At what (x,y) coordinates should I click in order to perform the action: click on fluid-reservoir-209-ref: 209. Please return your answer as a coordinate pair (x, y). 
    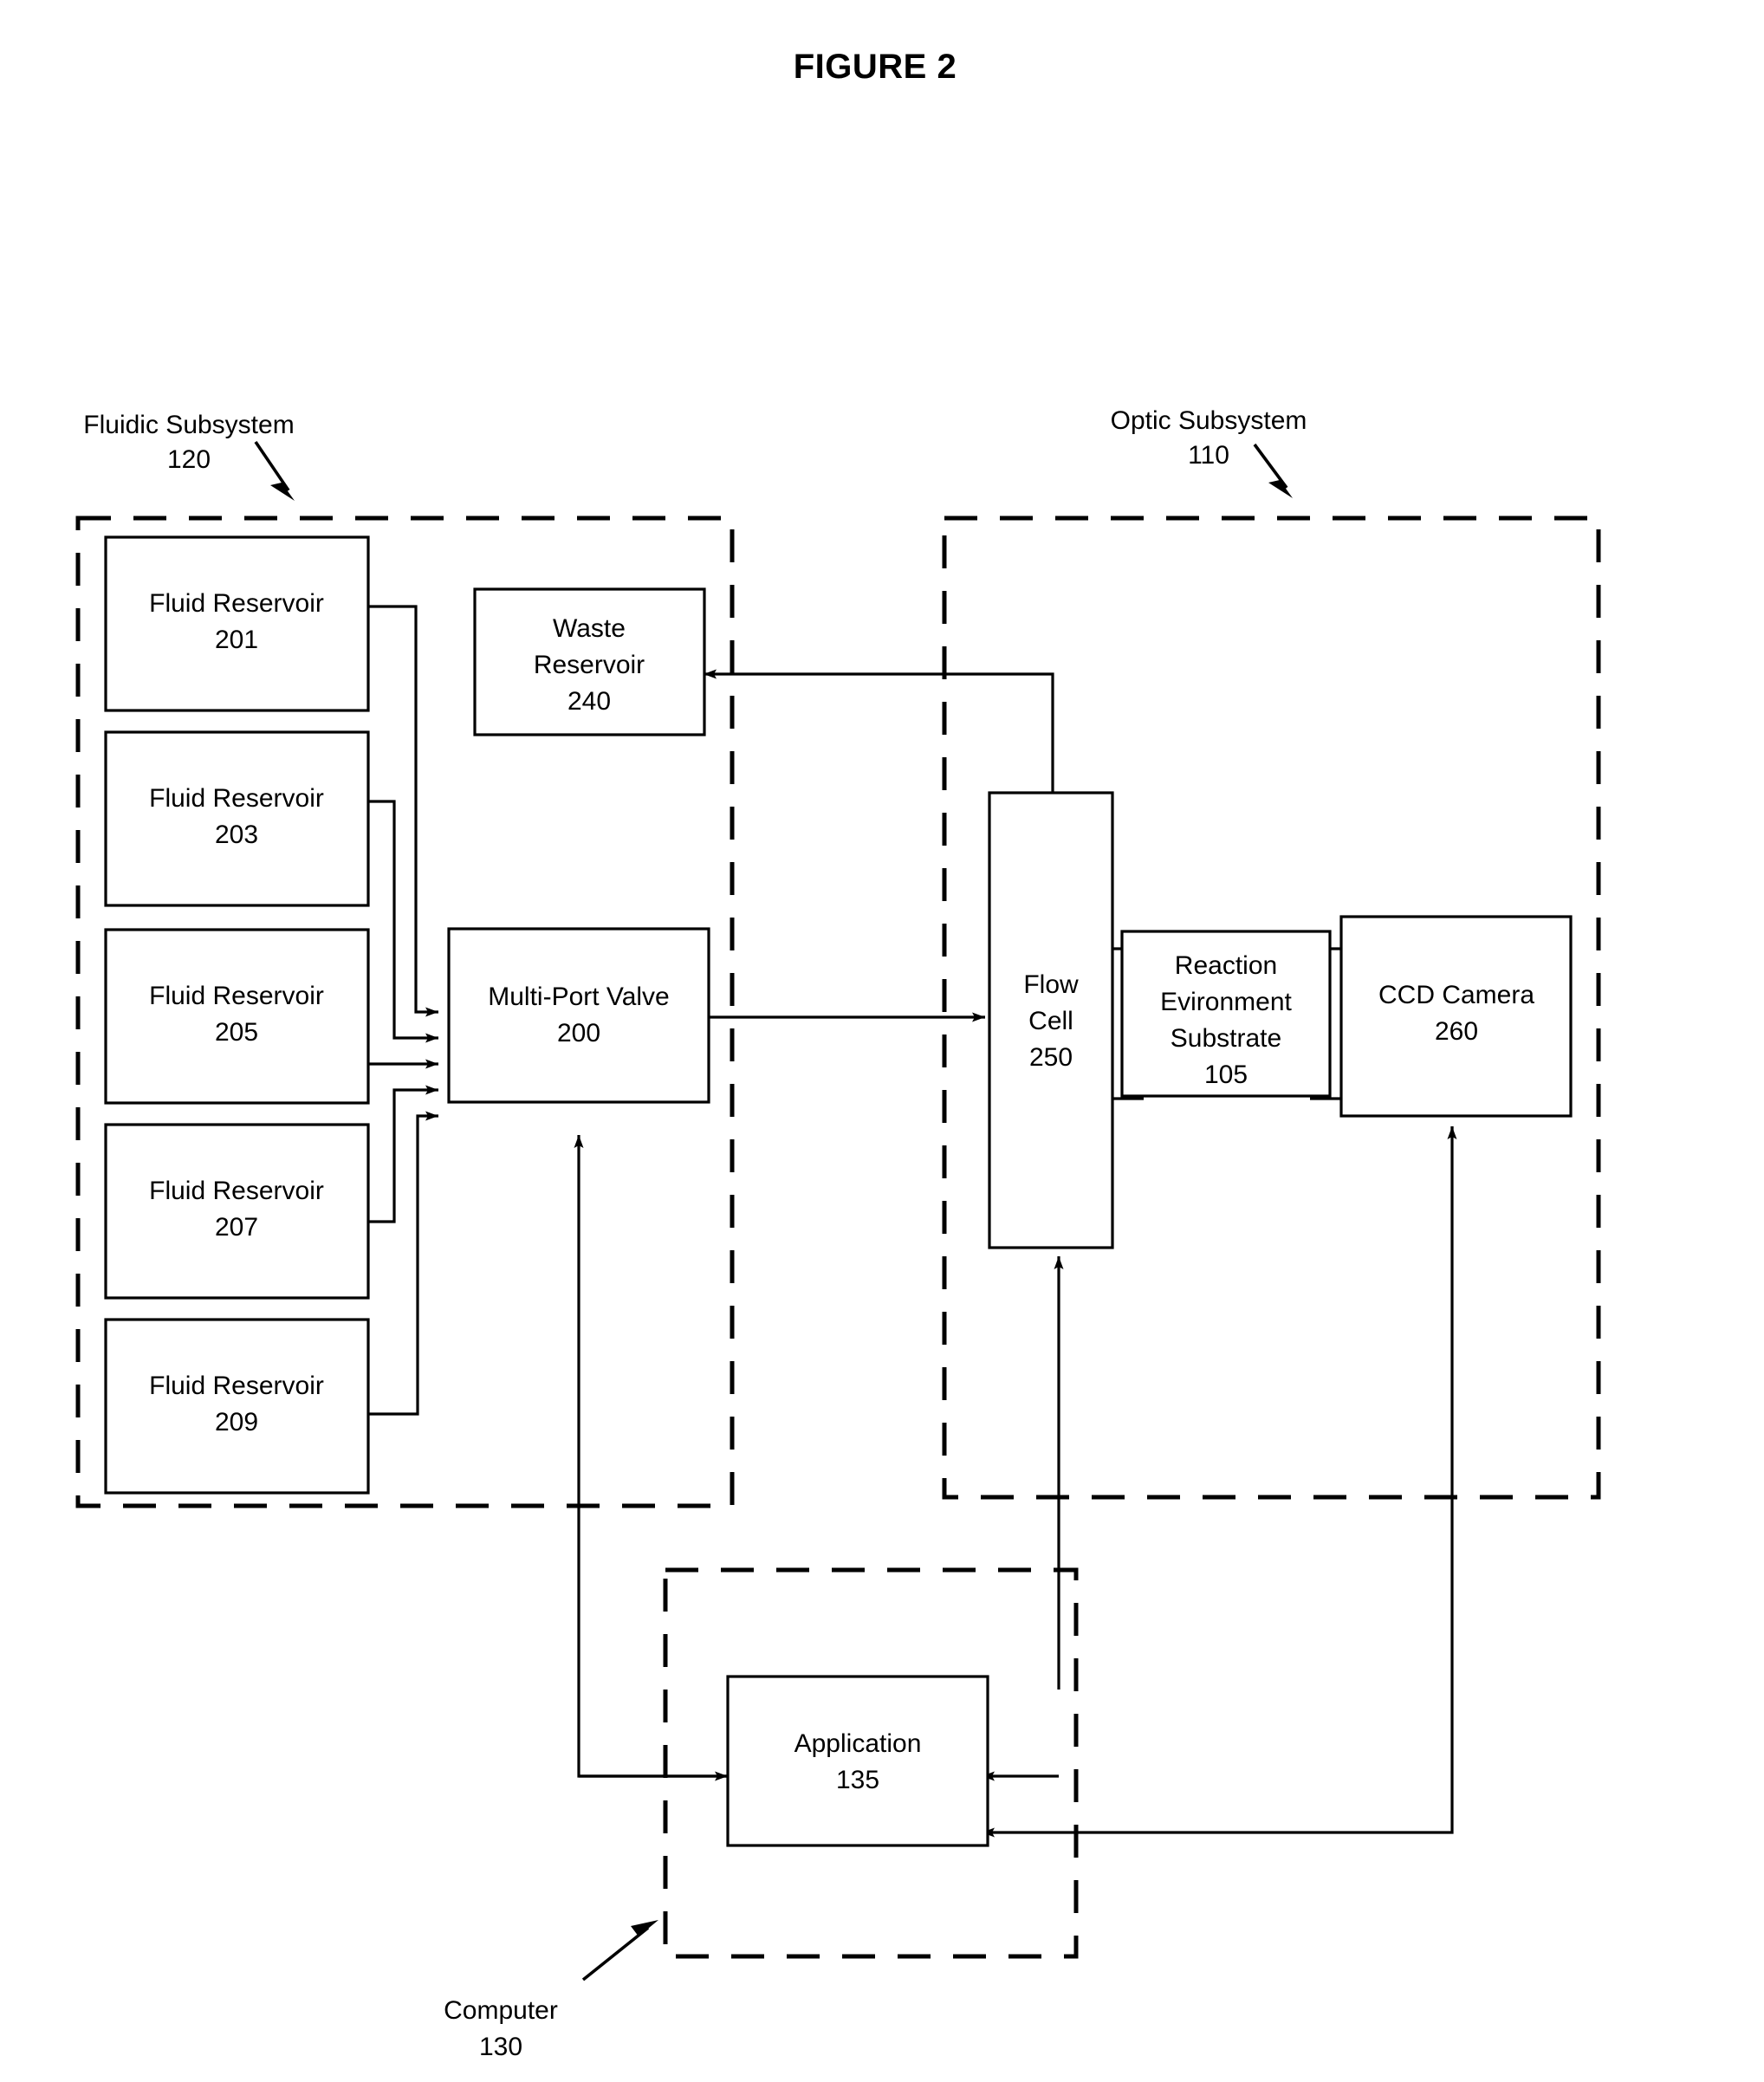
    Looking at the image, I should click on (236, 1422).